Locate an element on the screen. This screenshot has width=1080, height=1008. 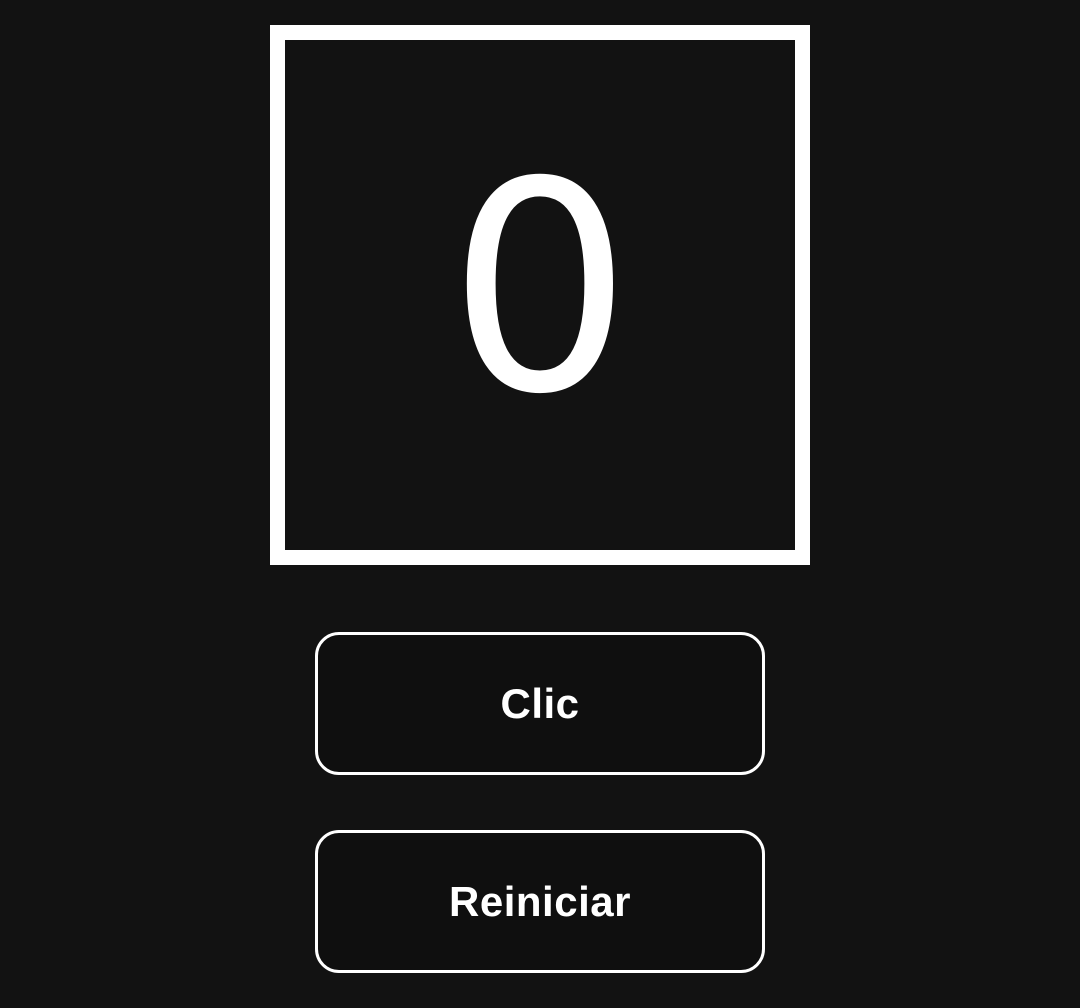
click-button: Clic is located at coordinates (540, 703).